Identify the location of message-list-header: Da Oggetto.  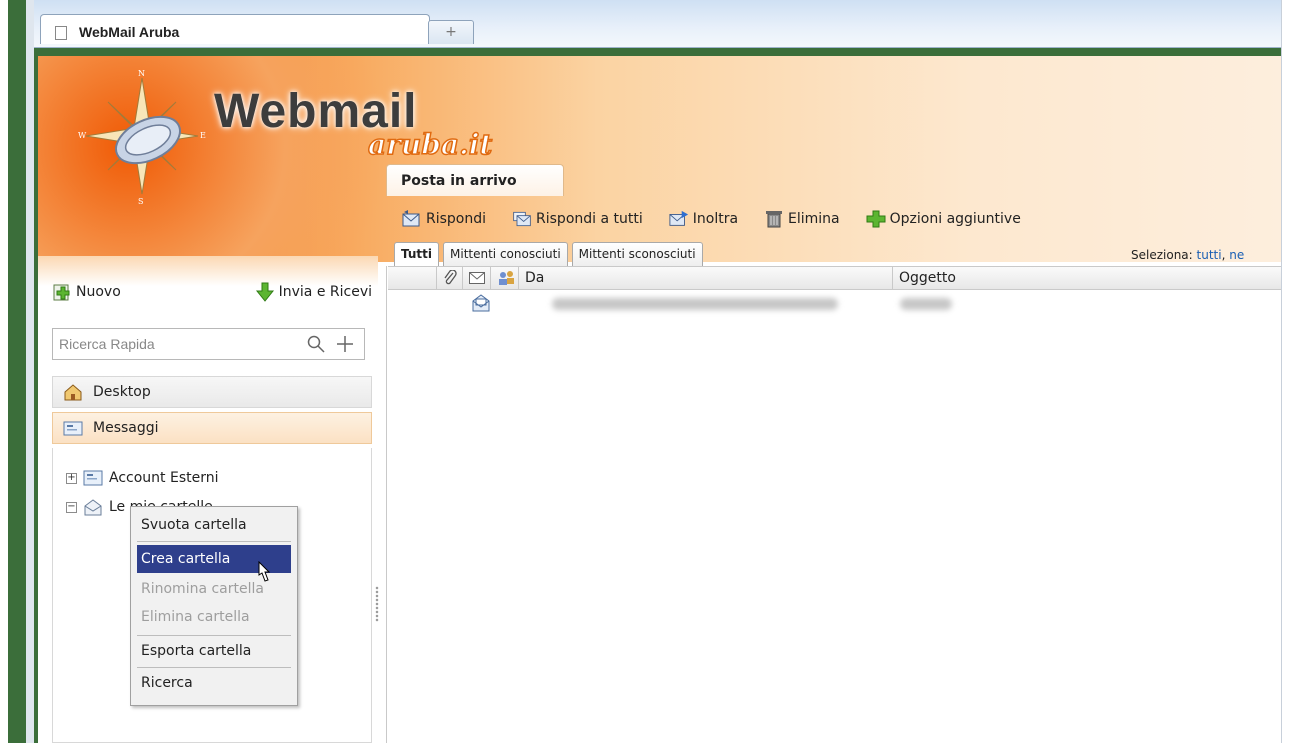
(834, 278).